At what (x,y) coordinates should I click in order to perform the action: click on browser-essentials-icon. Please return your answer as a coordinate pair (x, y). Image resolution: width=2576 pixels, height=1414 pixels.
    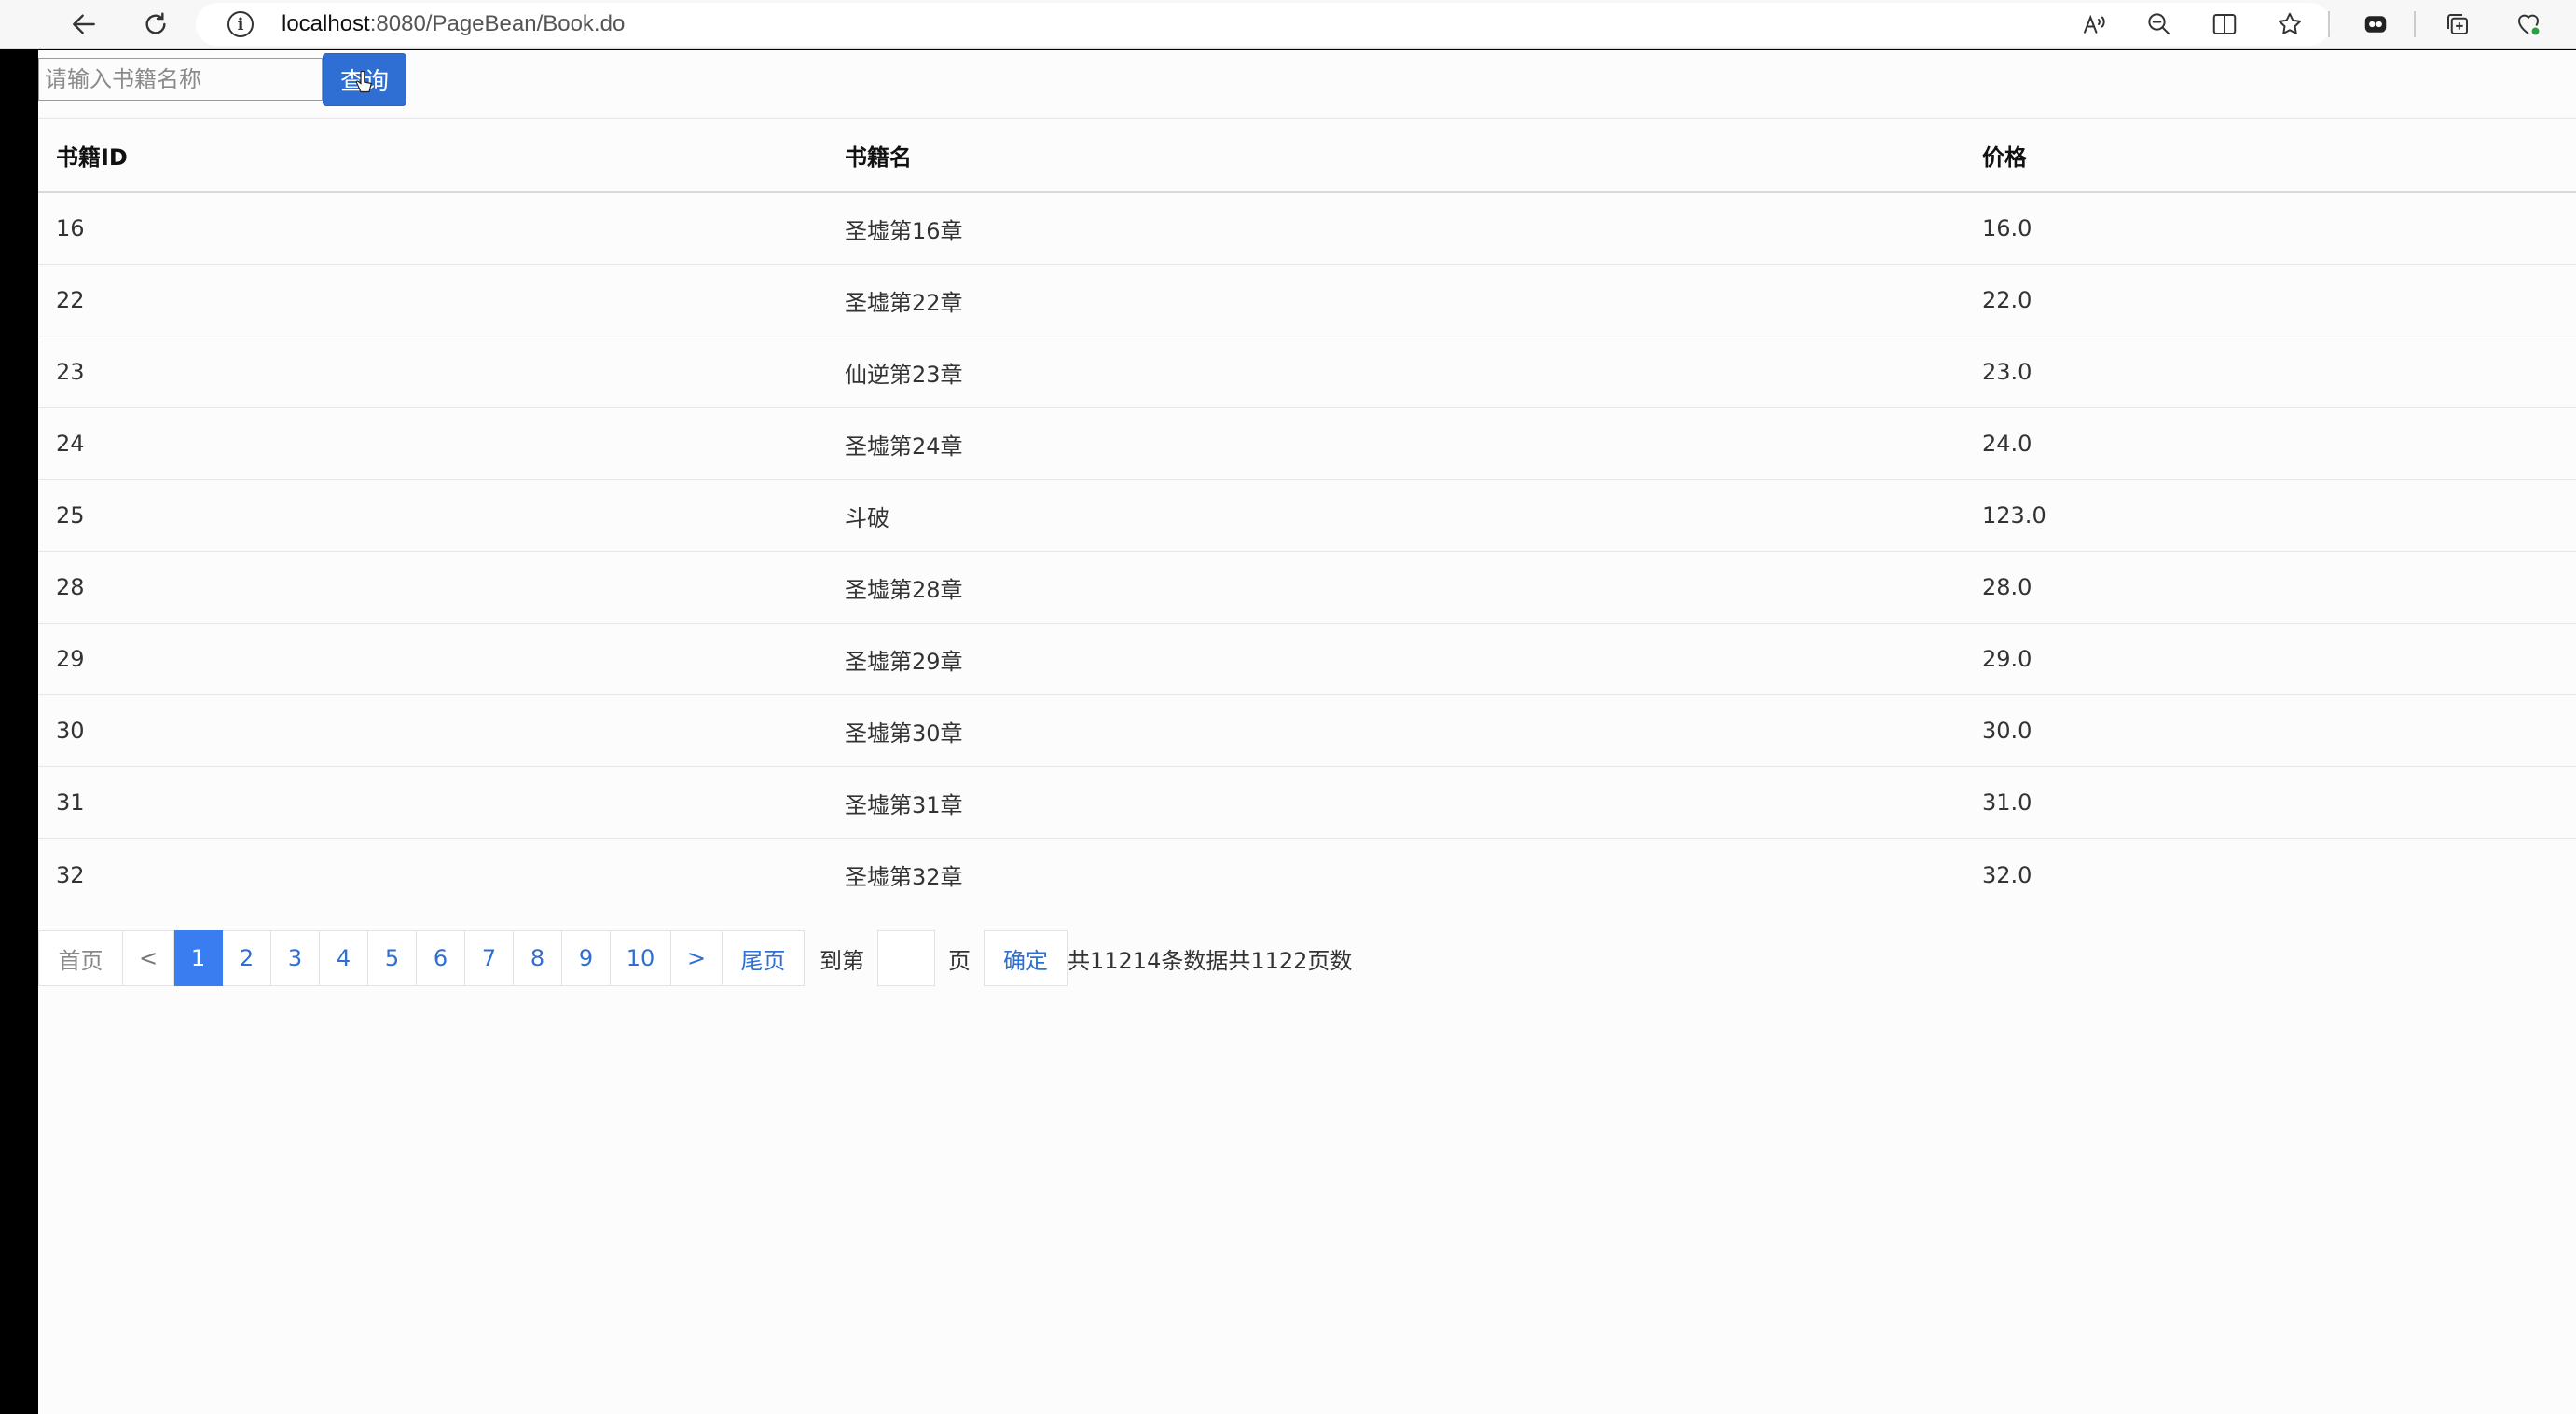
    Looking at the image, I should click on (2529, 24).